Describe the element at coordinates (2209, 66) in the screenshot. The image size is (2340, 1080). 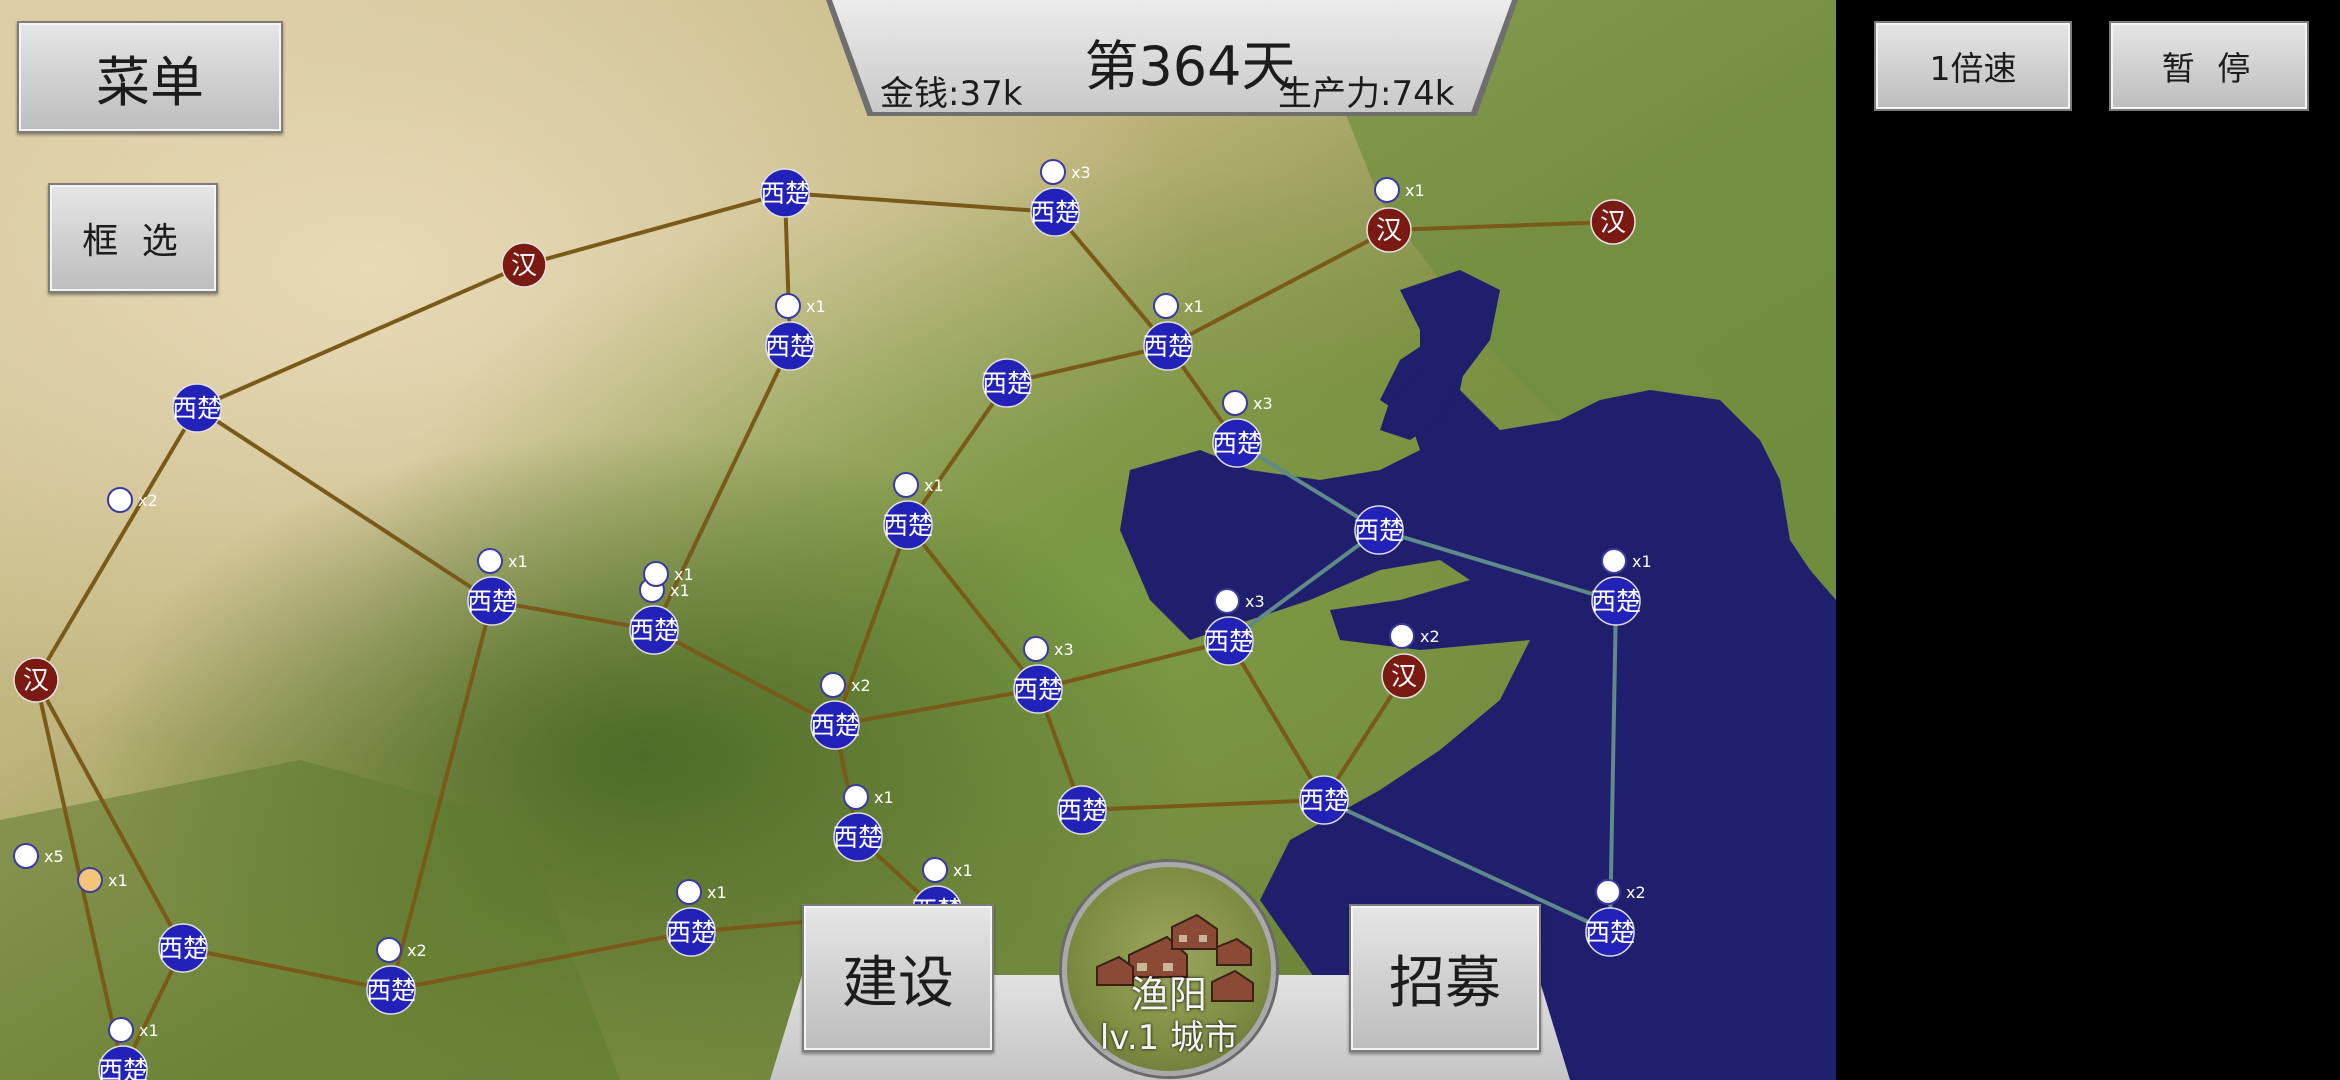
I see `pause-button: 暂 停` at that location.